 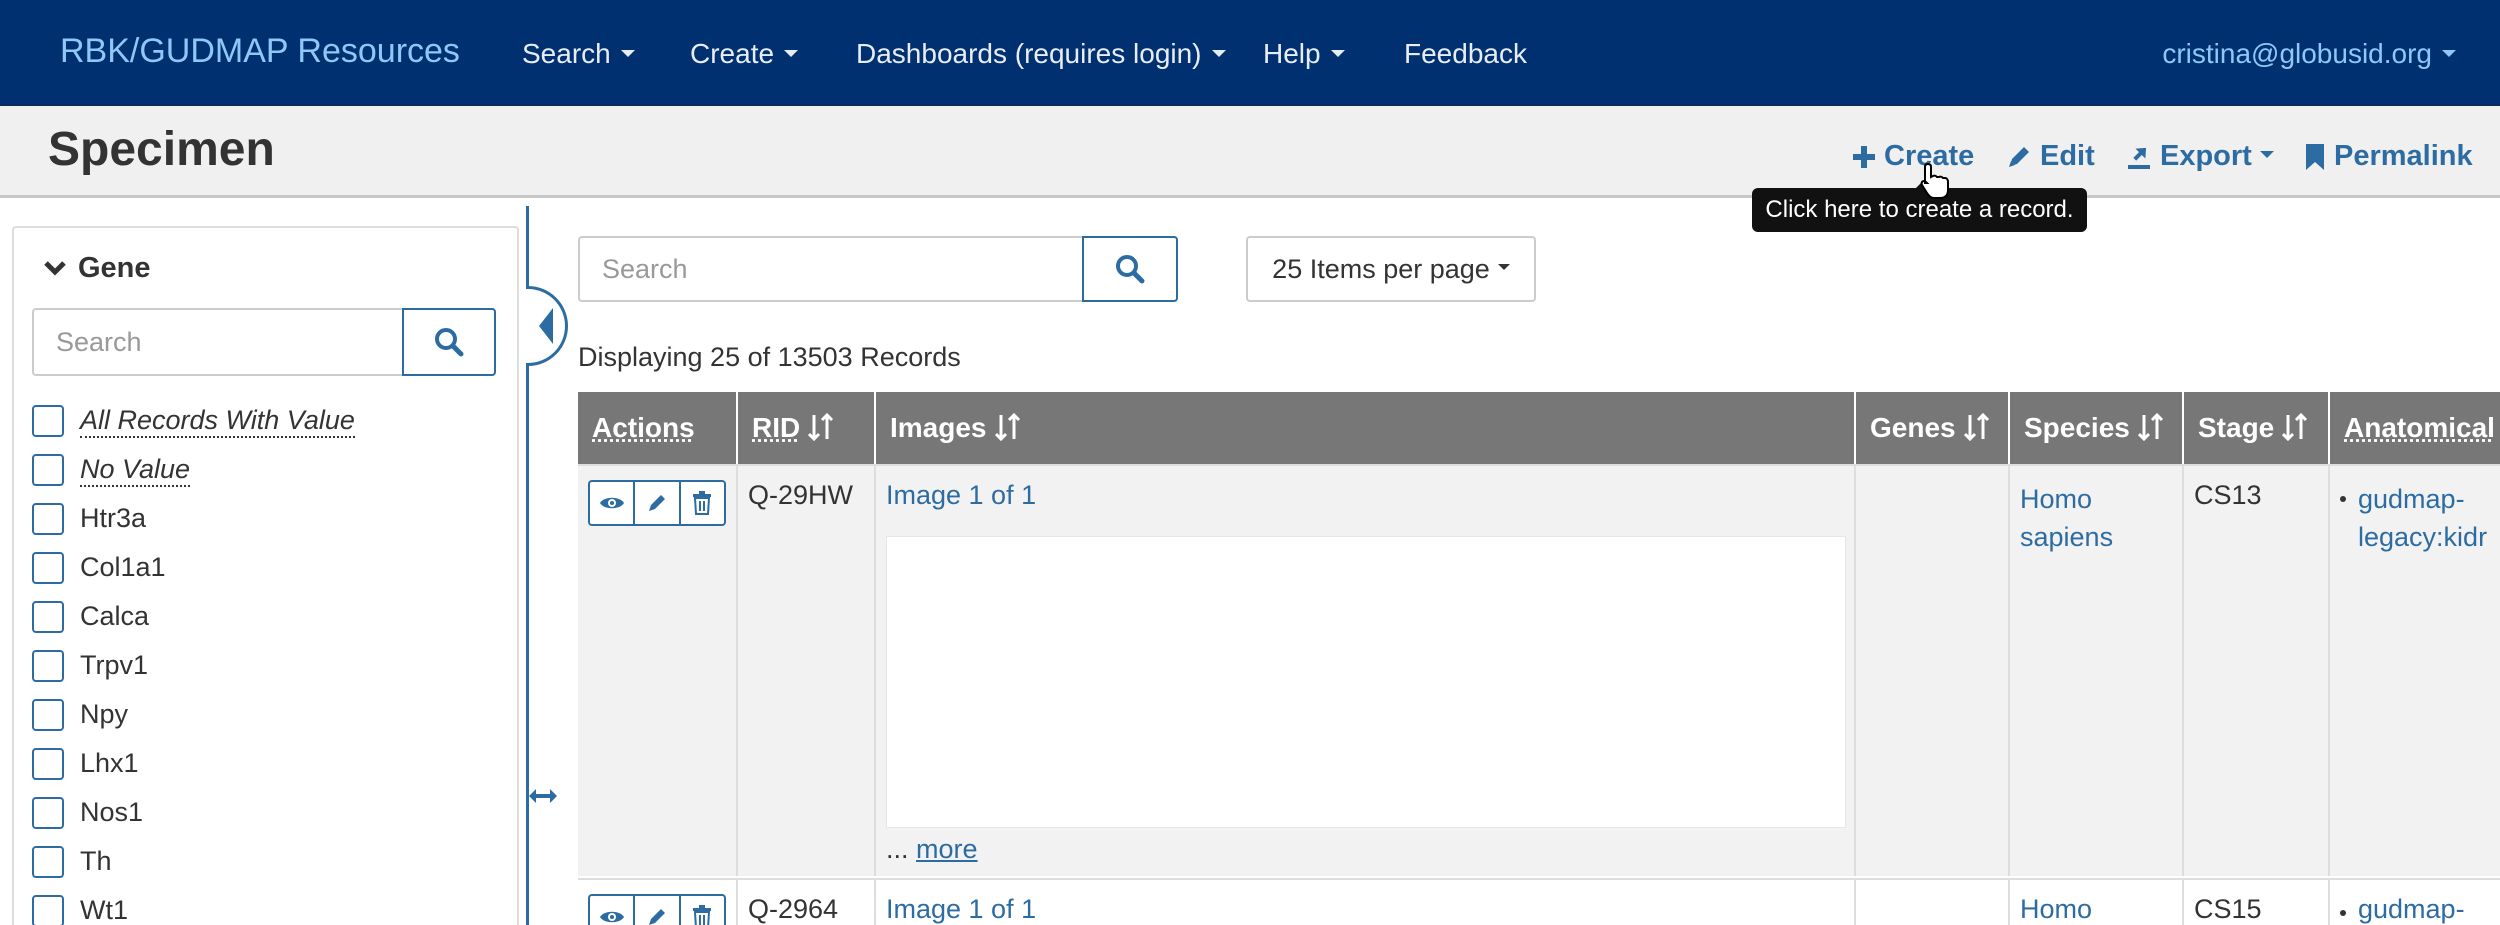 I want to click on nav-feedback-link: Feedback, so click(x=1465, y=54).